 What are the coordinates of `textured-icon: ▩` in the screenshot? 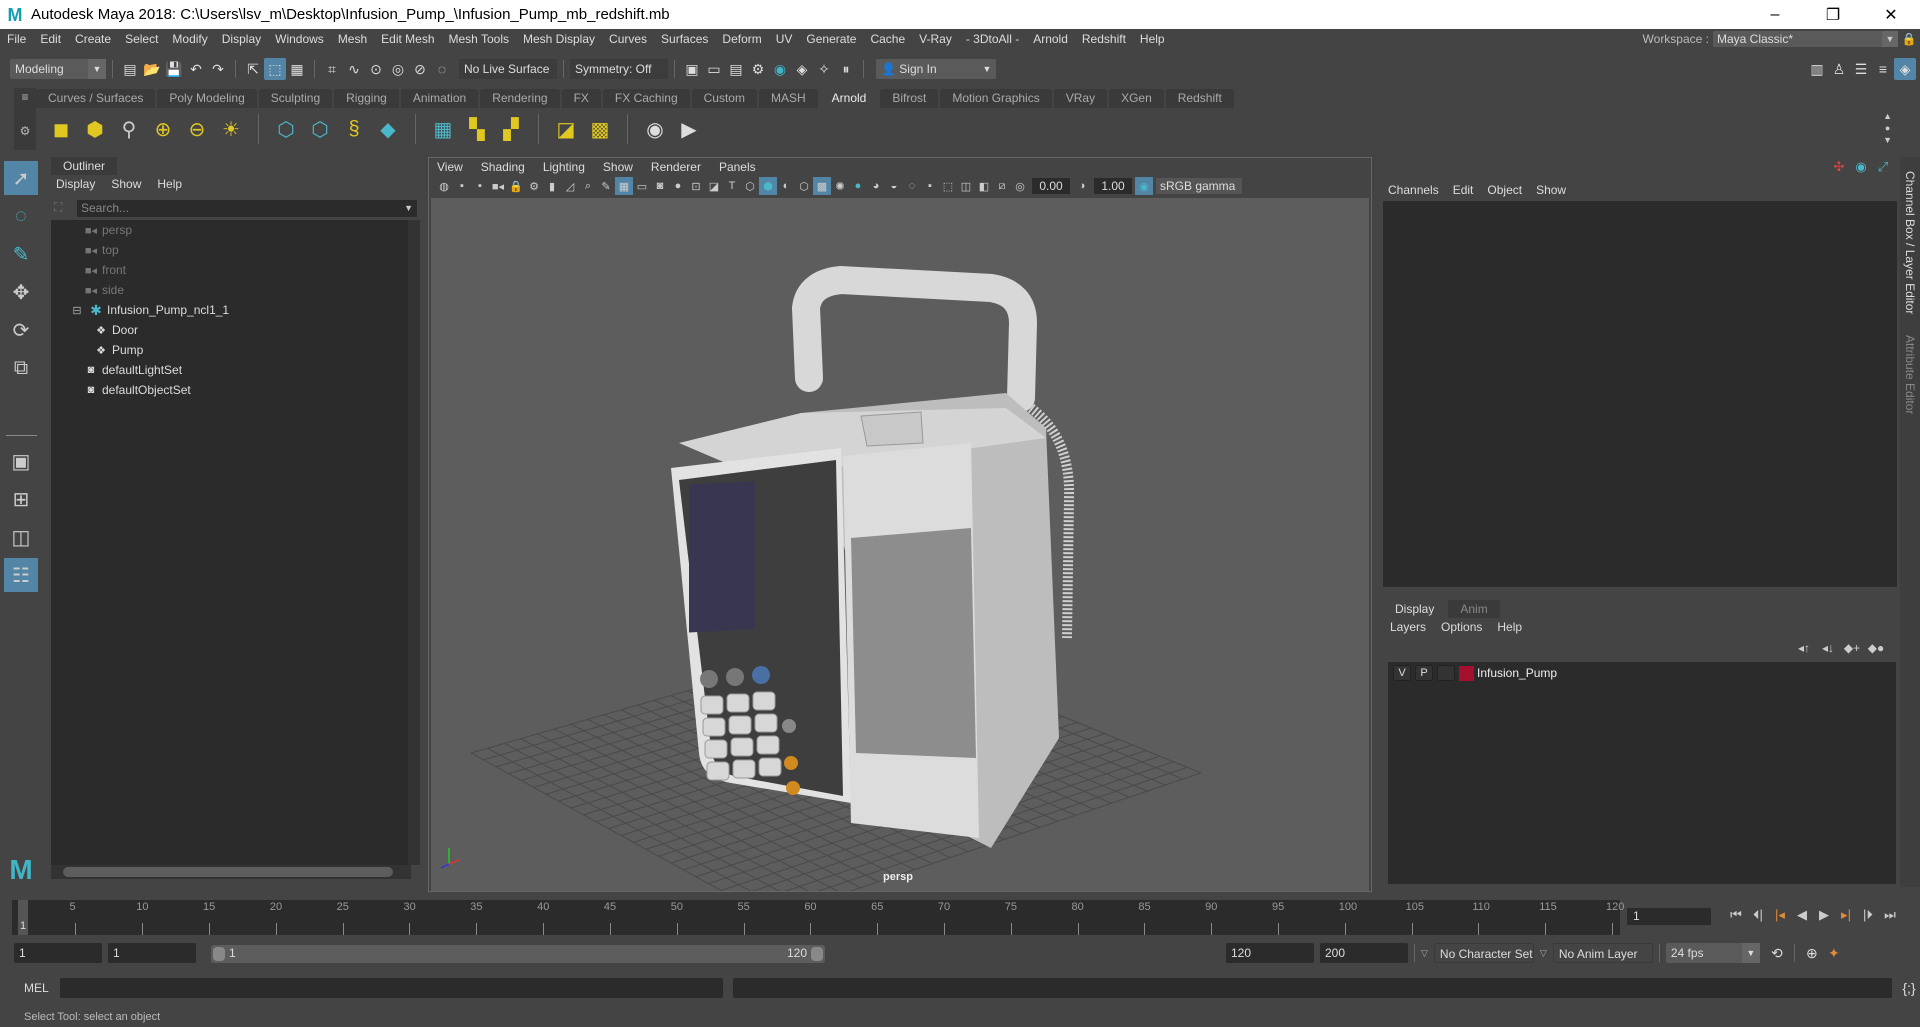 It's located at (822, 186).